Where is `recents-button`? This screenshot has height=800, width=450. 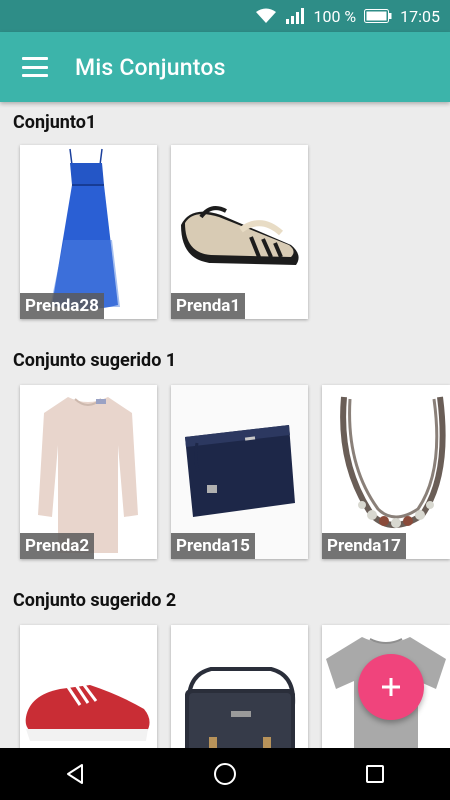
recents-button is located at coordinates (375, 774).